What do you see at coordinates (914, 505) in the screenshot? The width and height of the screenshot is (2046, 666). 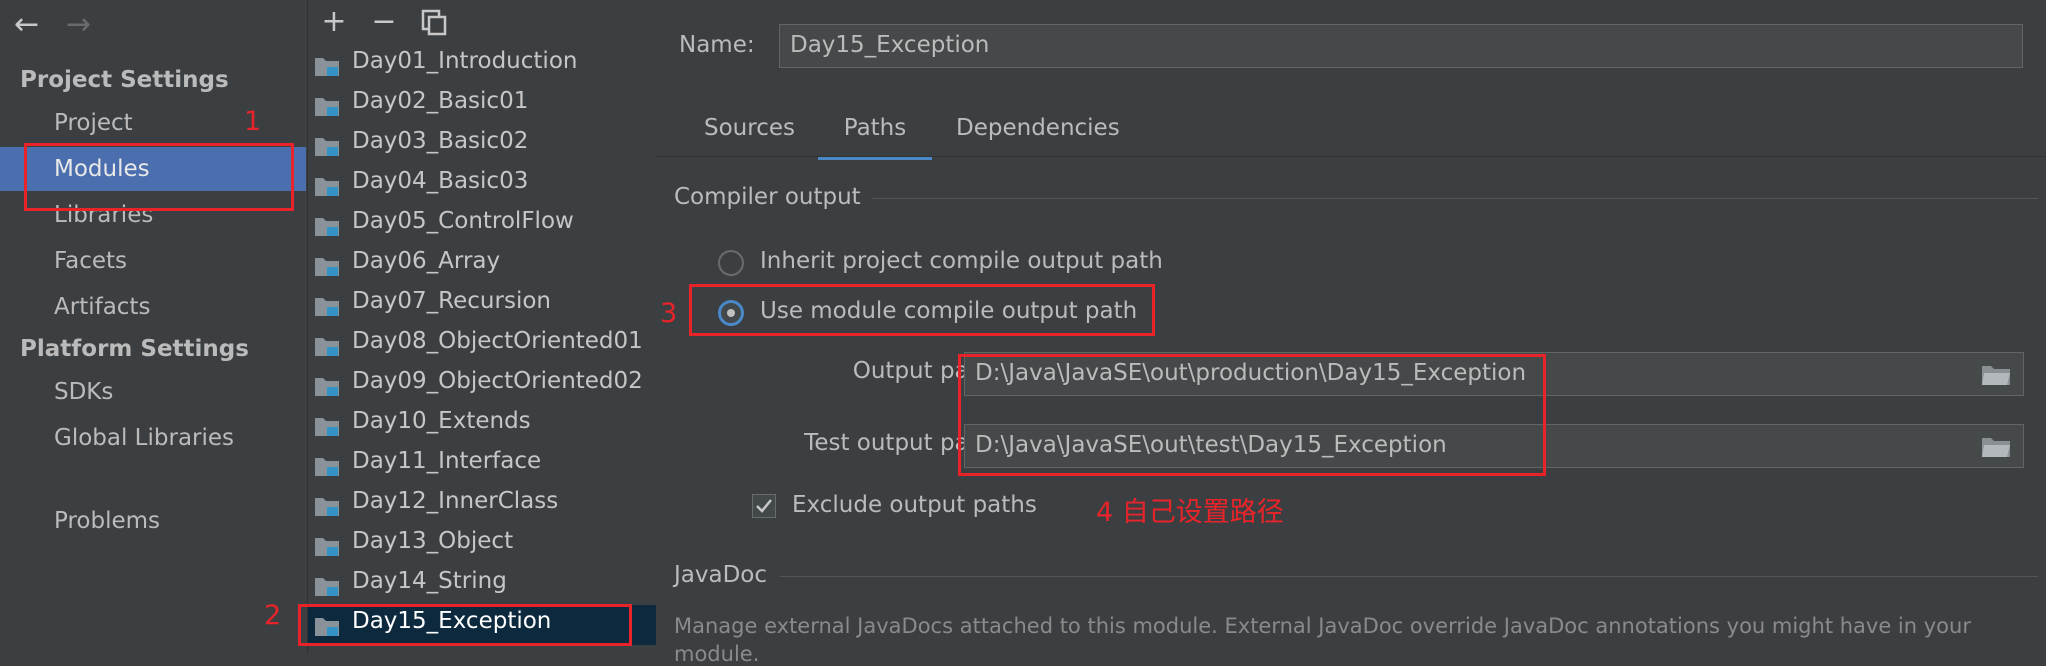 I see `exclude-output-label: Exclude output paths` at bounding box center [914, 505].